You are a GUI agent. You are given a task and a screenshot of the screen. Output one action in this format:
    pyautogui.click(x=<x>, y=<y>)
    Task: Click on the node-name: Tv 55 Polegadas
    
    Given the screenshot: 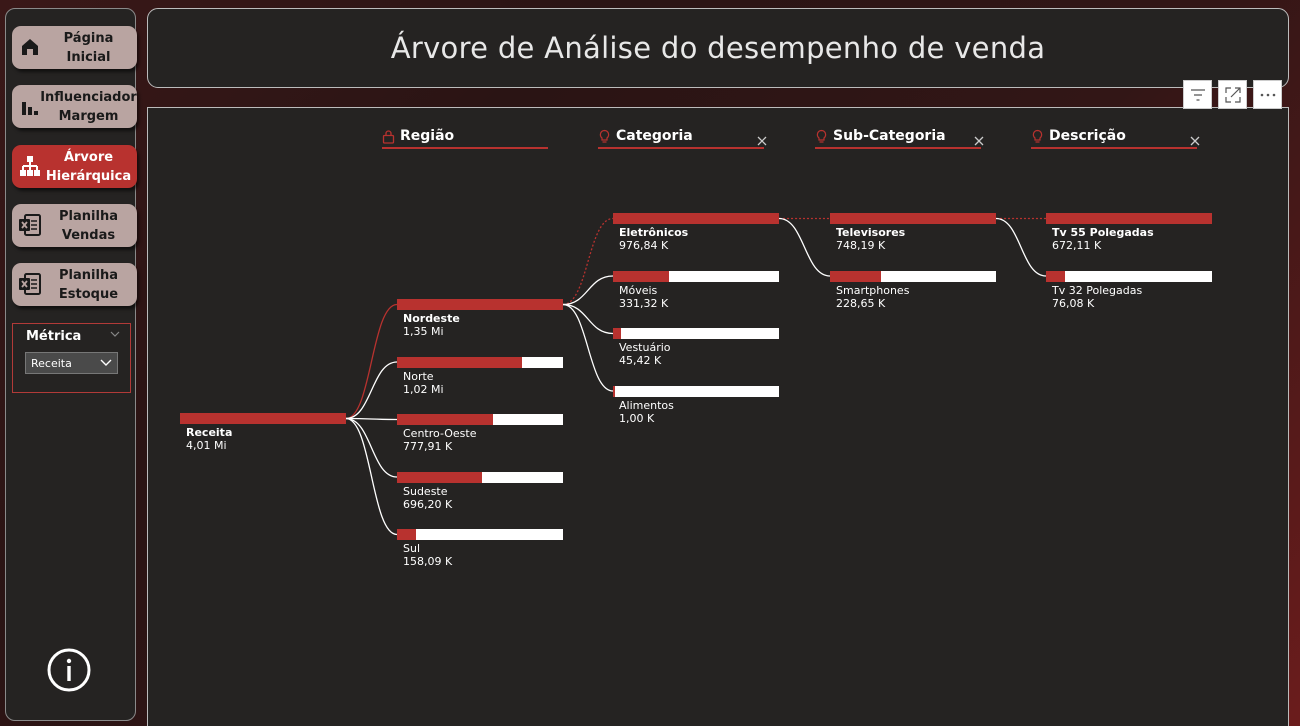 What is the action you would take?
    pyautogui.click(x=1103, y=232)
    